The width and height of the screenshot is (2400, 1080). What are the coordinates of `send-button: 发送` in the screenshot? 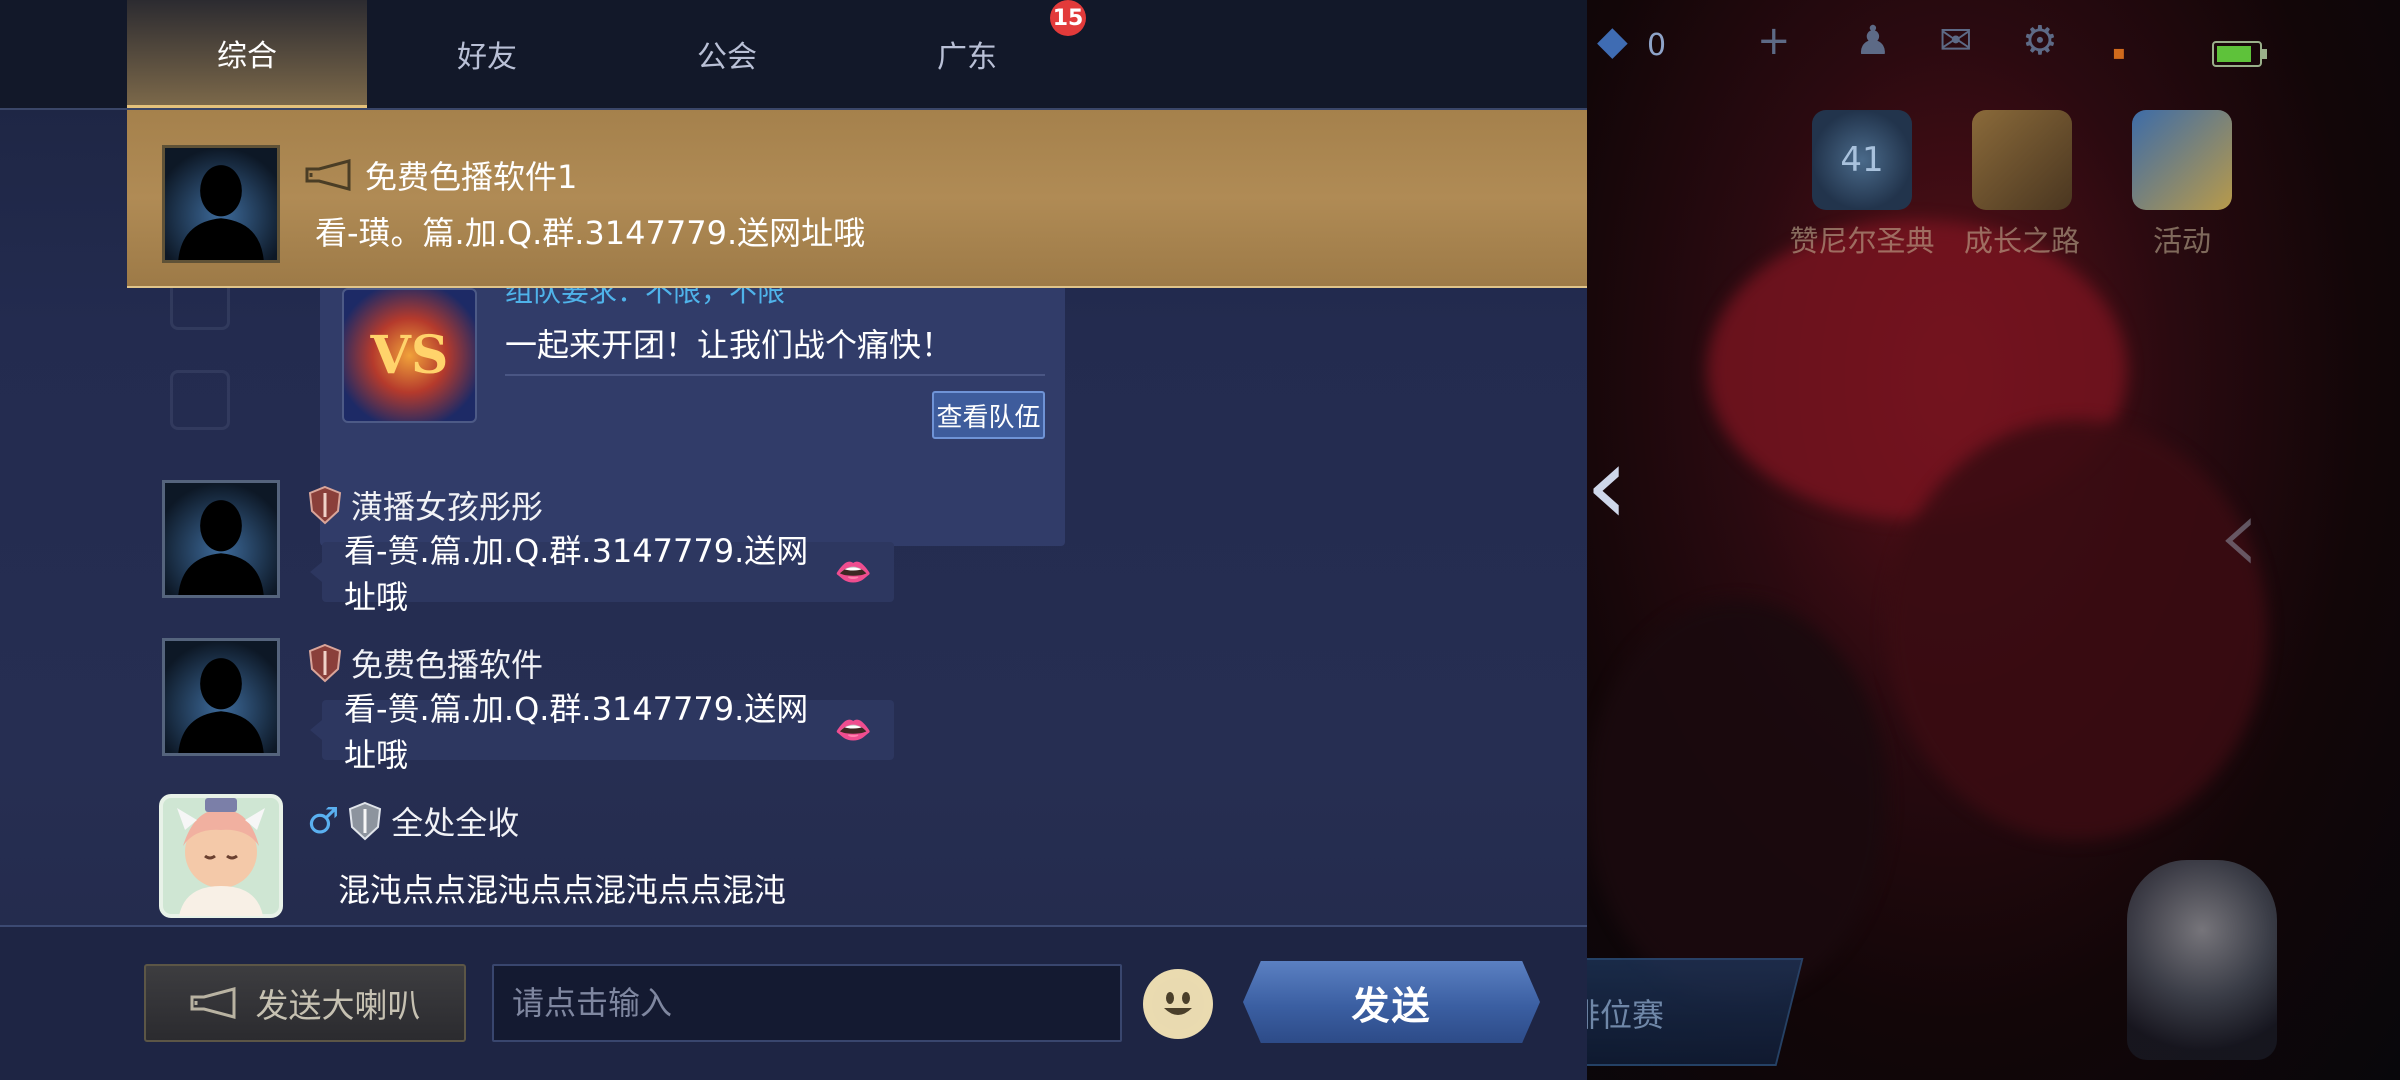 It's located at (1391, 1002).